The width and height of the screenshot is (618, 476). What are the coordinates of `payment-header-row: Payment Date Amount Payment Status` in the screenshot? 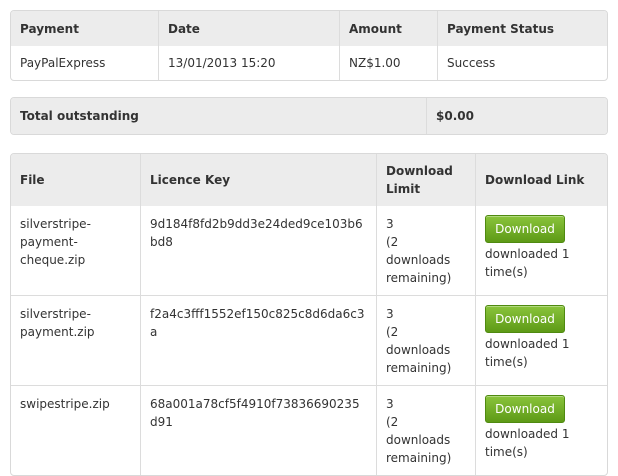 It's located at (309, 28).